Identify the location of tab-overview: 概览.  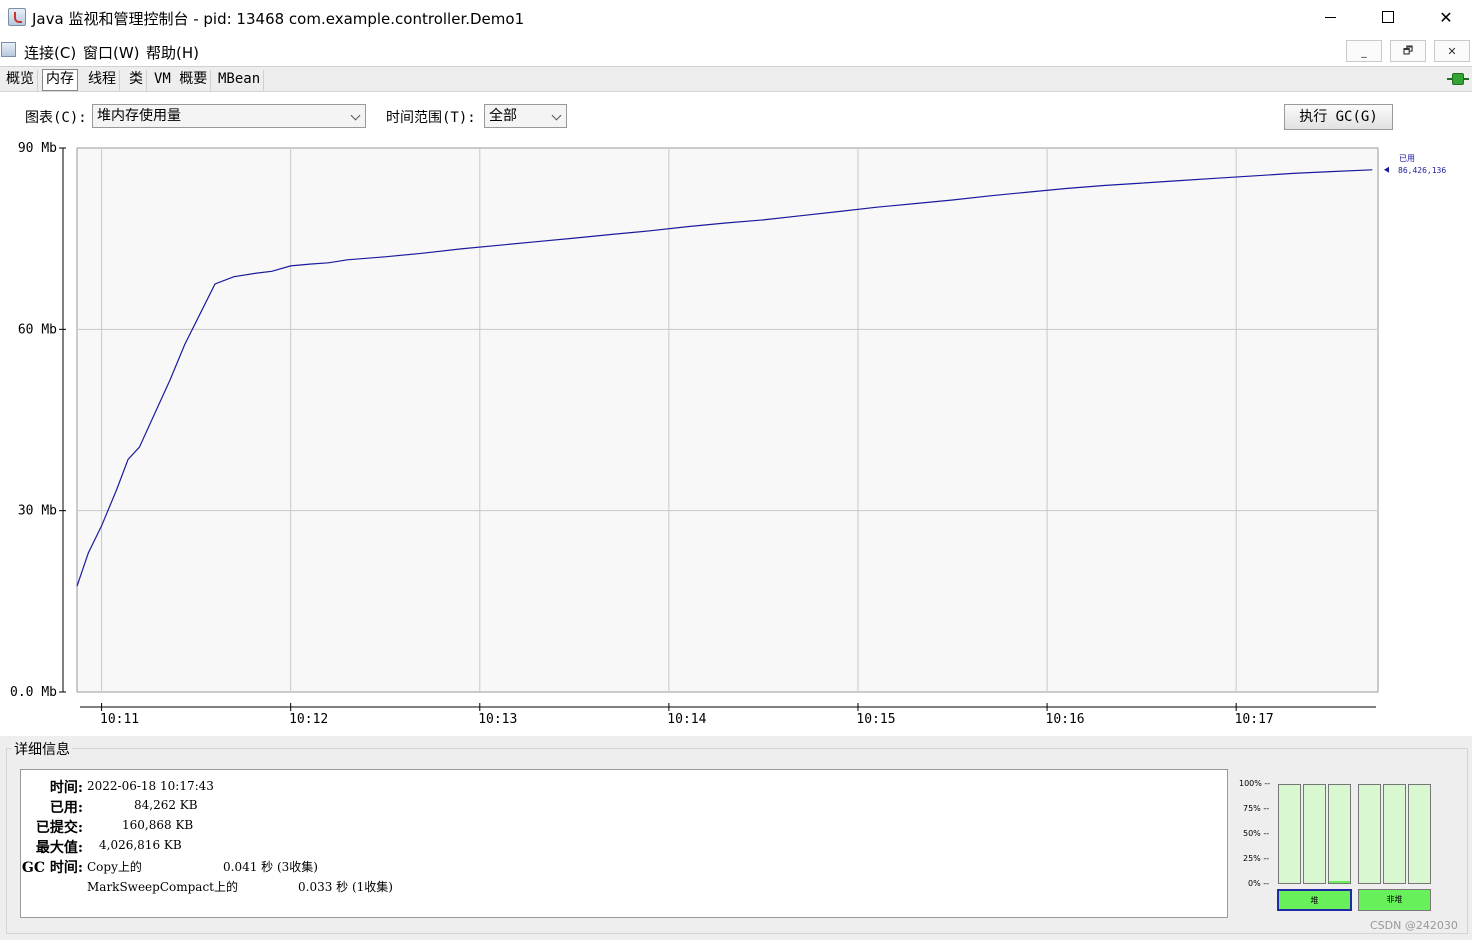
(20, 80).